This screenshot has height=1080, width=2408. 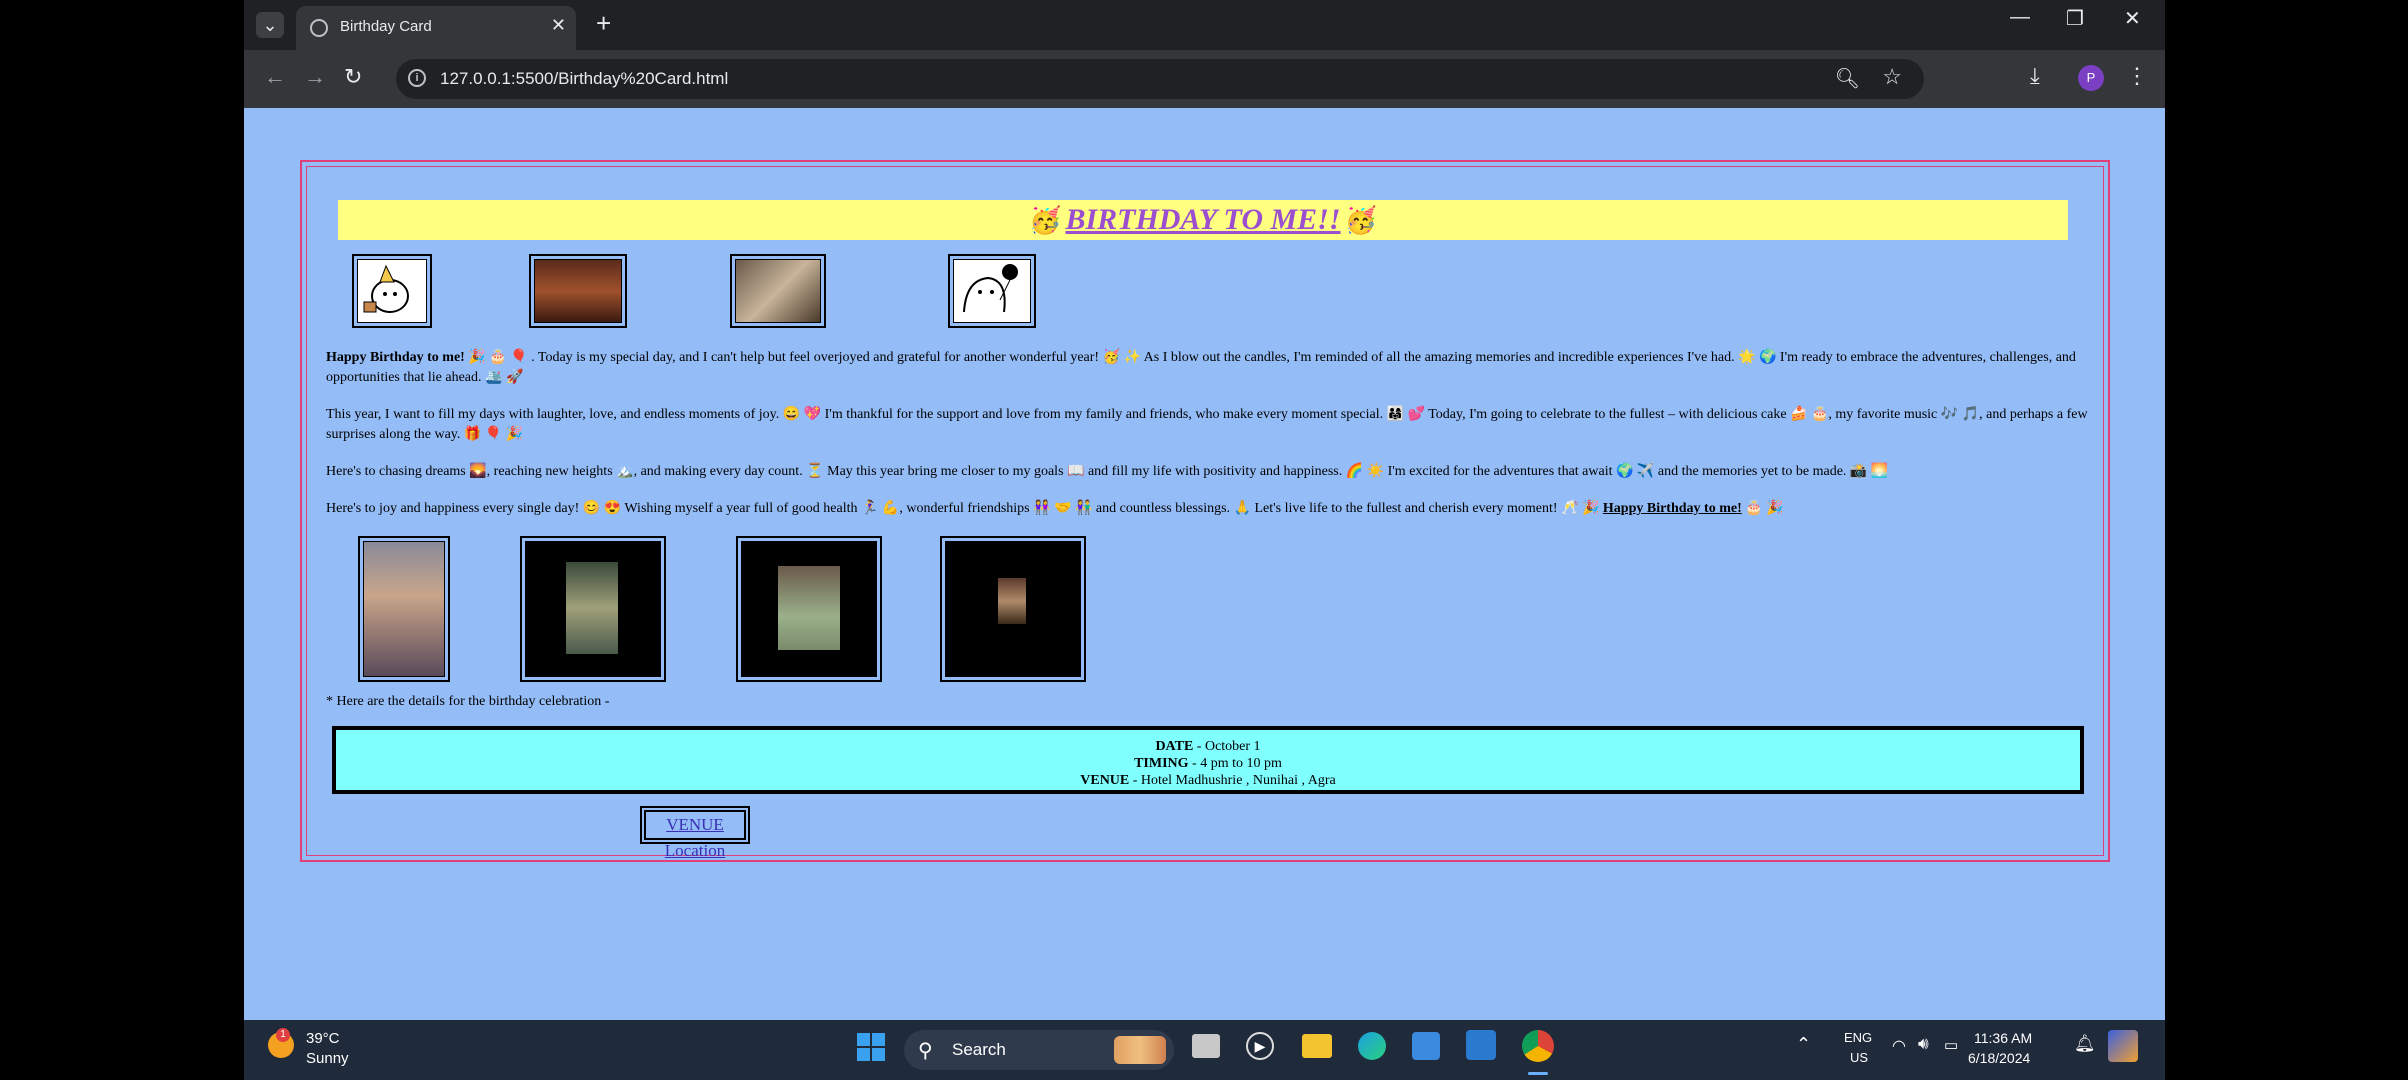 What do you see at coordinates (1105, 780) in the screenshot?
I see `venue-label: VENUE` at bounding box center [1105, 780].